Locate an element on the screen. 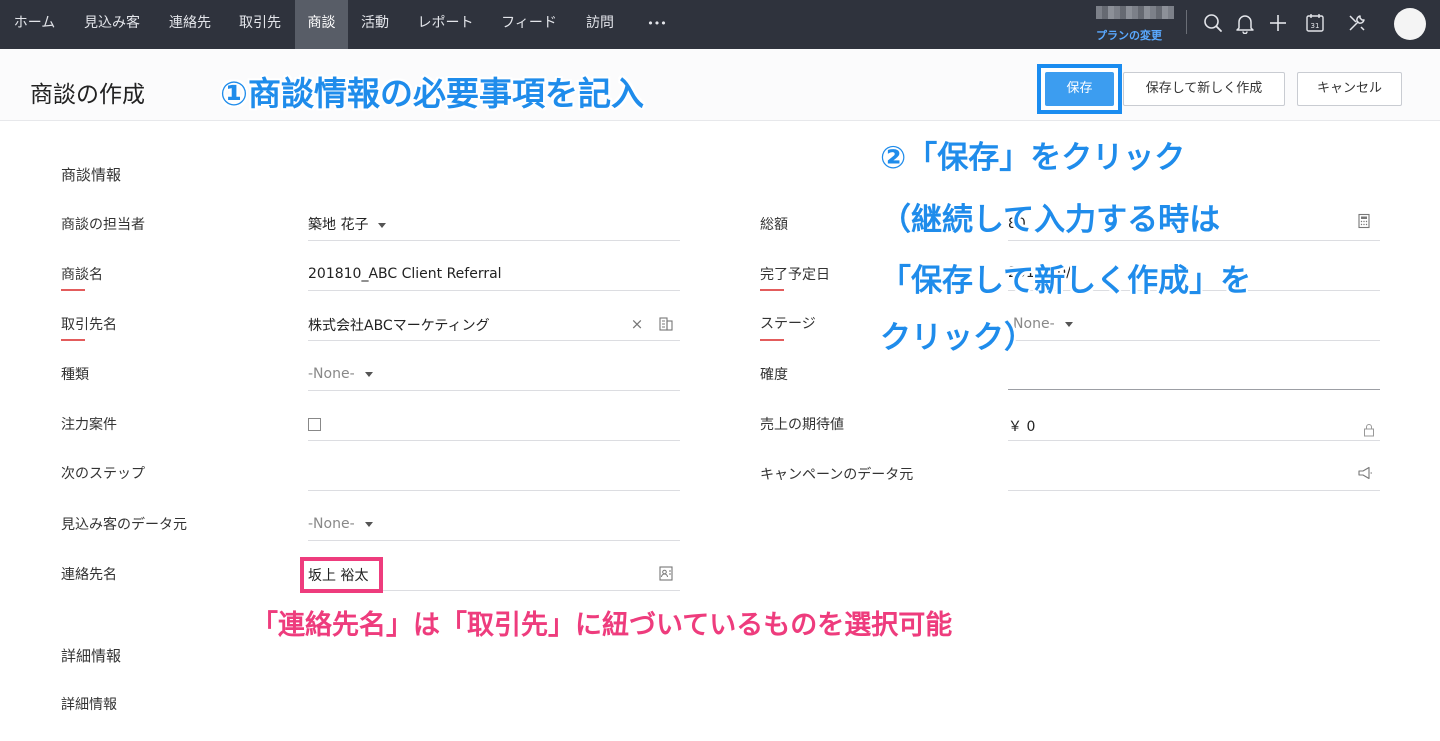 The image size is (1440, 741). field-probability: 確度 is located at coordinates (1070, 375).